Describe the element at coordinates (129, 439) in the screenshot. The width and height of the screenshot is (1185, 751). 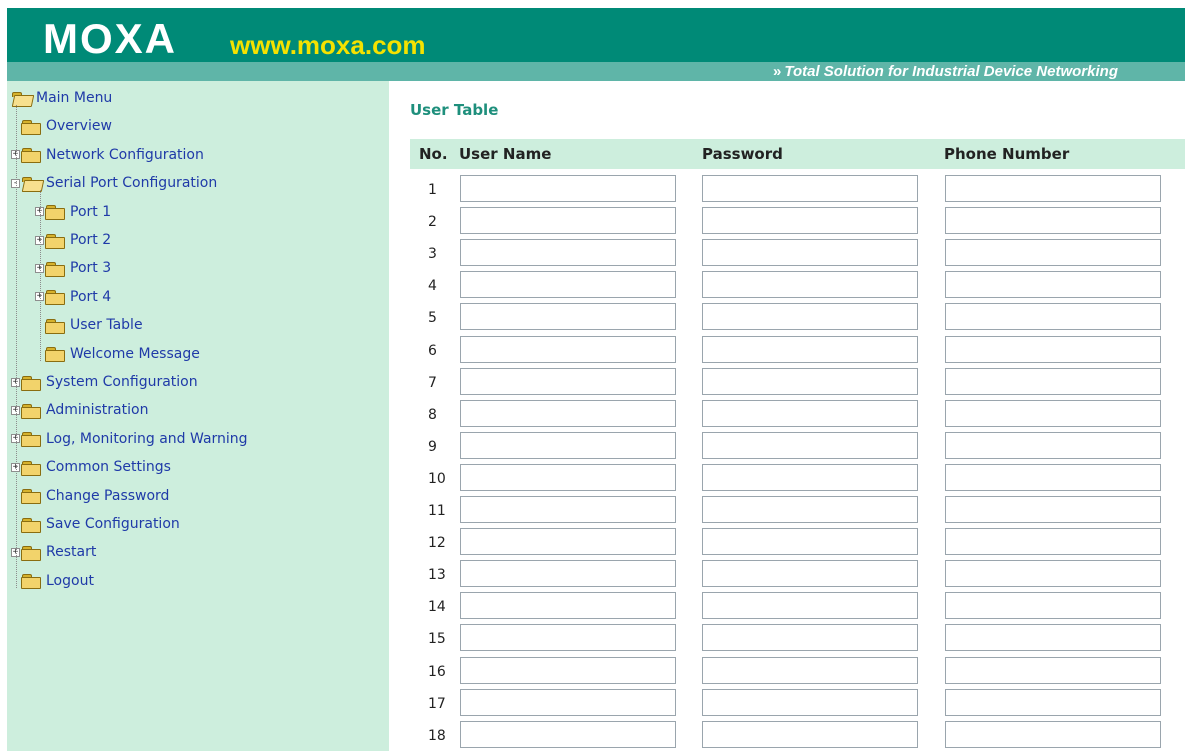
I see `sidebar-item-log-monitoring-and-warning: + Log, Monitoring and Warning` at that location.